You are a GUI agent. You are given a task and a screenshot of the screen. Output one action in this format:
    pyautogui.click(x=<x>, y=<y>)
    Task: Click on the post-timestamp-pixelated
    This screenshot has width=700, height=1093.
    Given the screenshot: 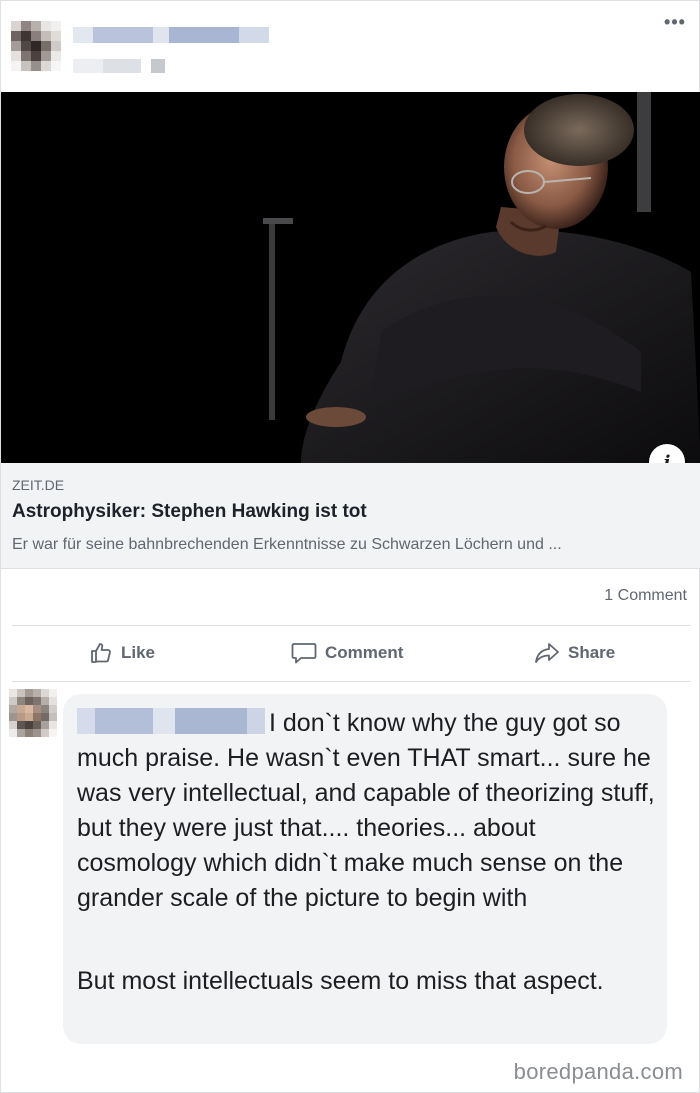 What is the action you would take?
    pyautogui.click(x=123, y=66)
    